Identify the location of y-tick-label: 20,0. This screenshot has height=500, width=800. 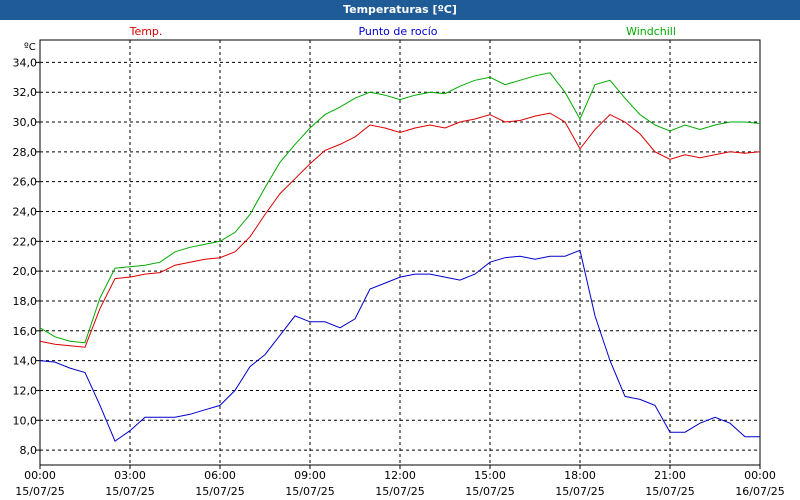
(25, 271).